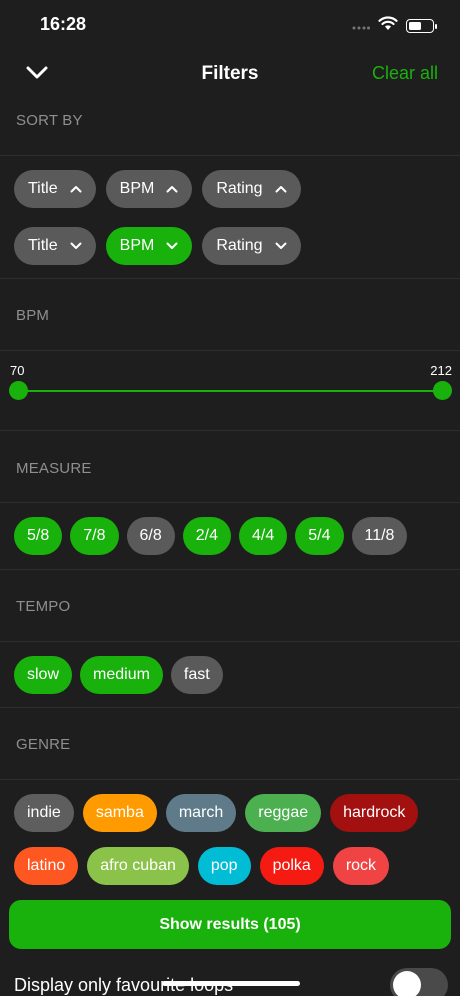 This screenshot has width=460, height=996. I want to click on section-label-bpm: BPM, so click(33, 315).